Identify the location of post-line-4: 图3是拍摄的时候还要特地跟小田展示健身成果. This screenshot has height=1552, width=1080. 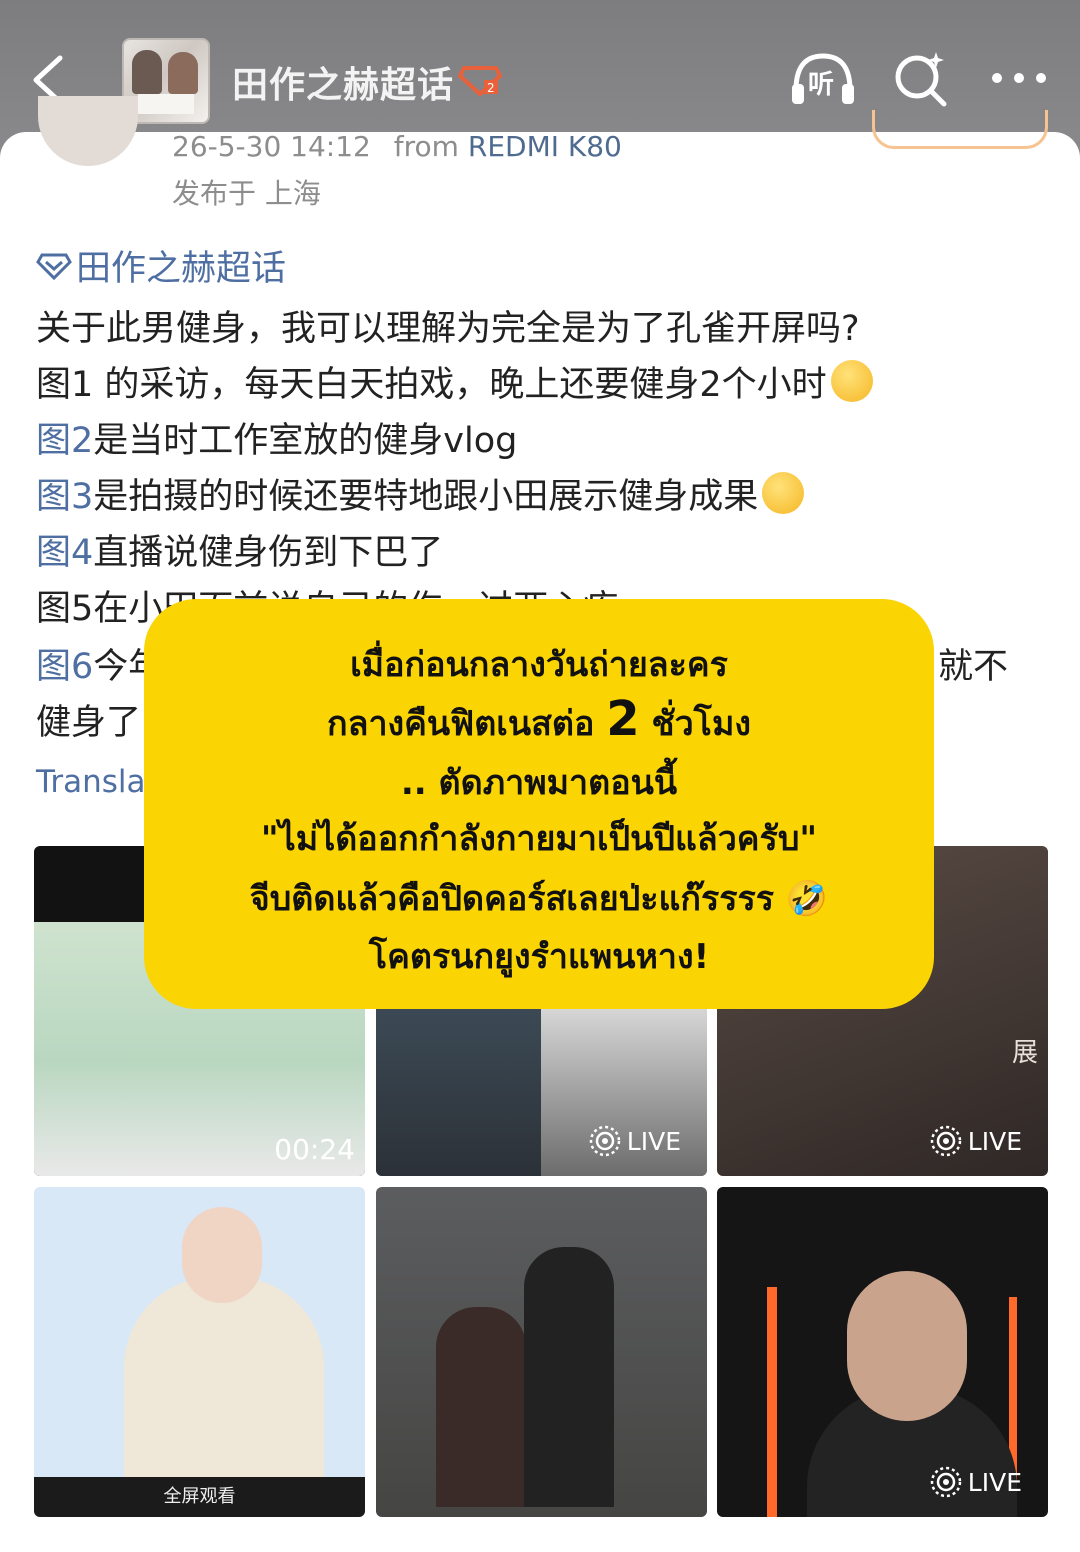
(420, 493).